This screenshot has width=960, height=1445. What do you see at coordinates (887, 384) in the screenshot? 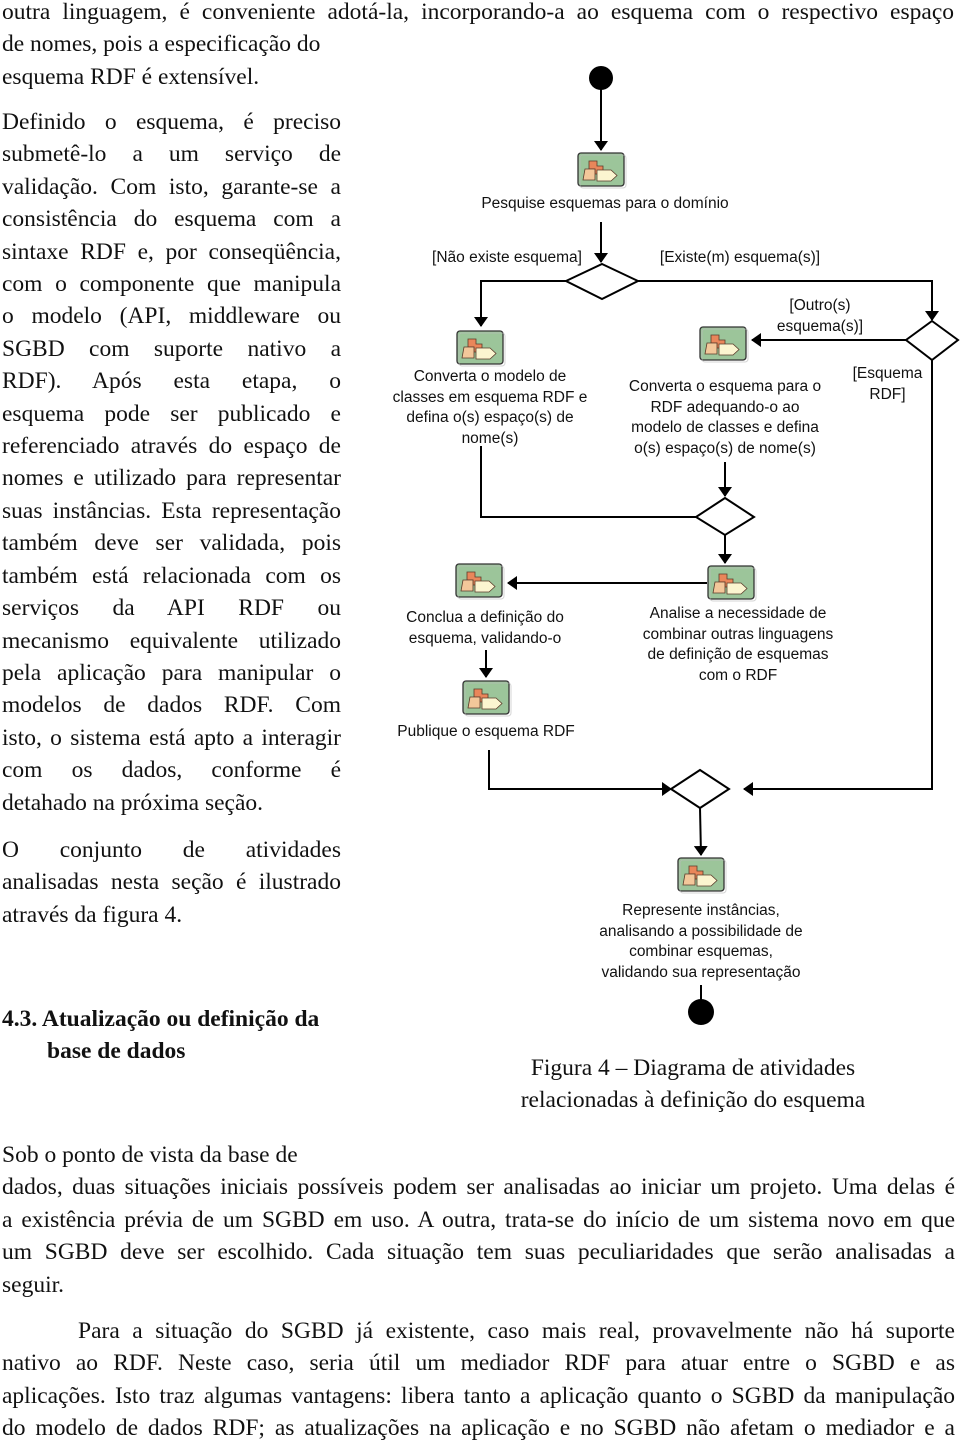
I see `guard-rdf-schema: [Esquema RDF]` at bounding box center [887, 384].